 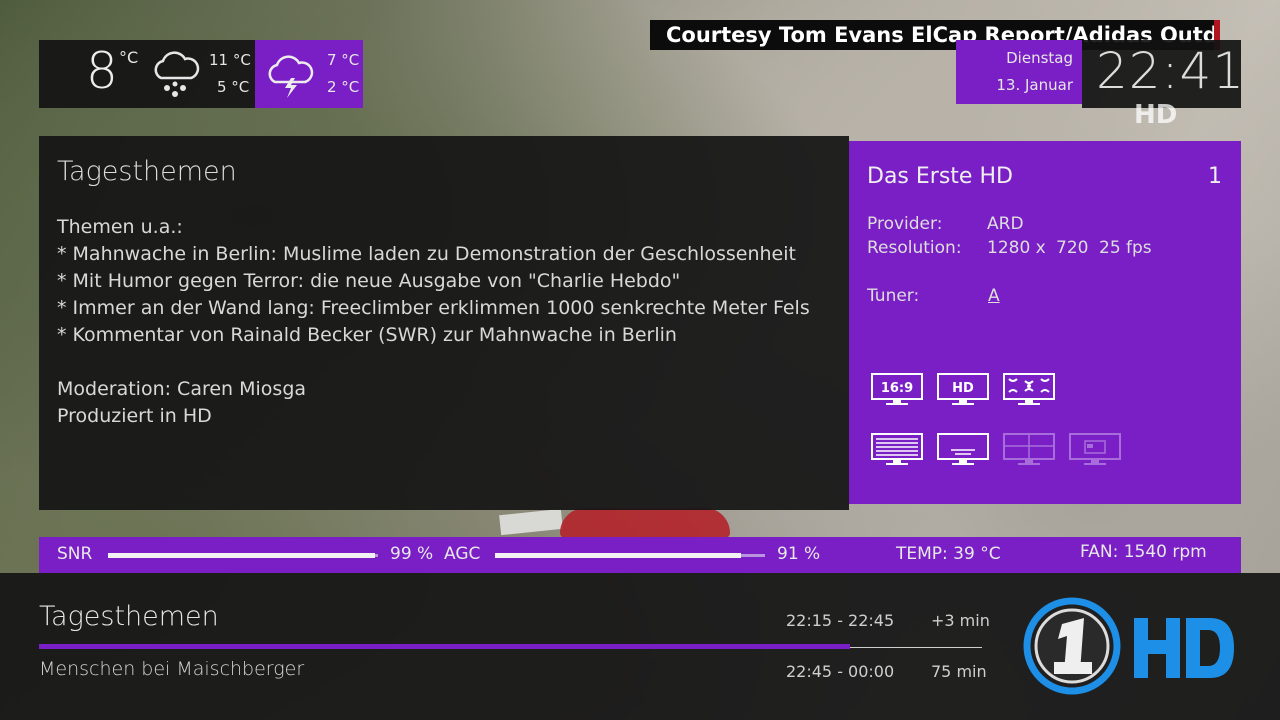 I want to click on weekday: Dienstag, so click(x=1039, y=58).